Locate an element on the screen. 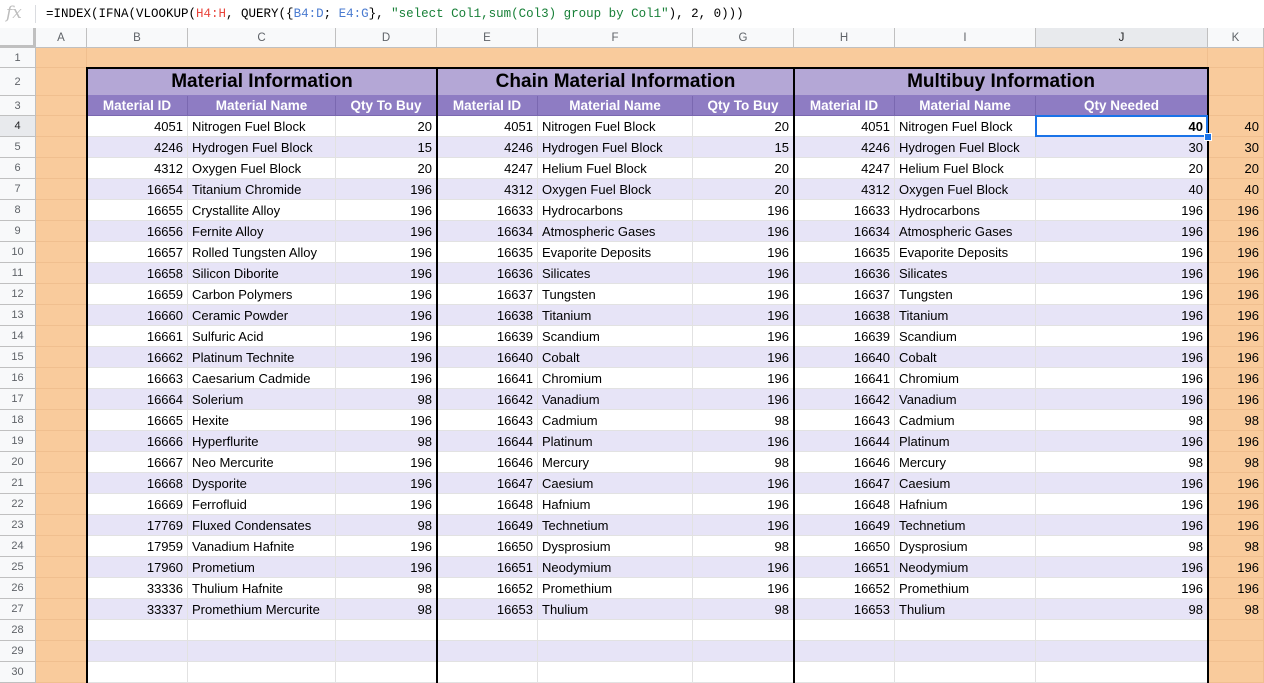 The height and width of the screenshot is (683, 1264). cell-i11: Silicates is located at coordinates (965, 273).